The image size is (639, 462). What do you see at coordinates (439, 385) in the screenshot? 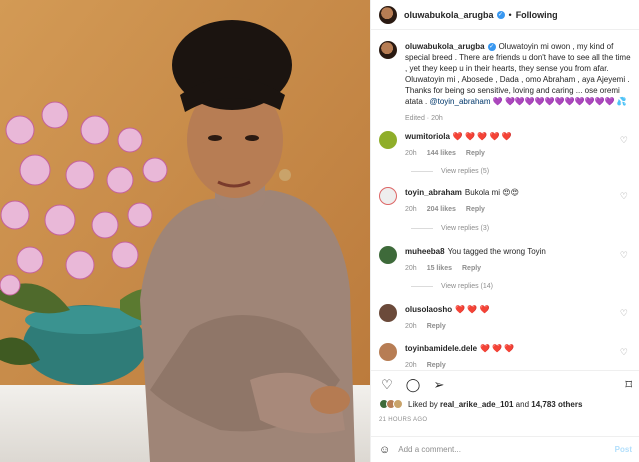
I see `share-icon: ➢` at bounding box center [439, 385].